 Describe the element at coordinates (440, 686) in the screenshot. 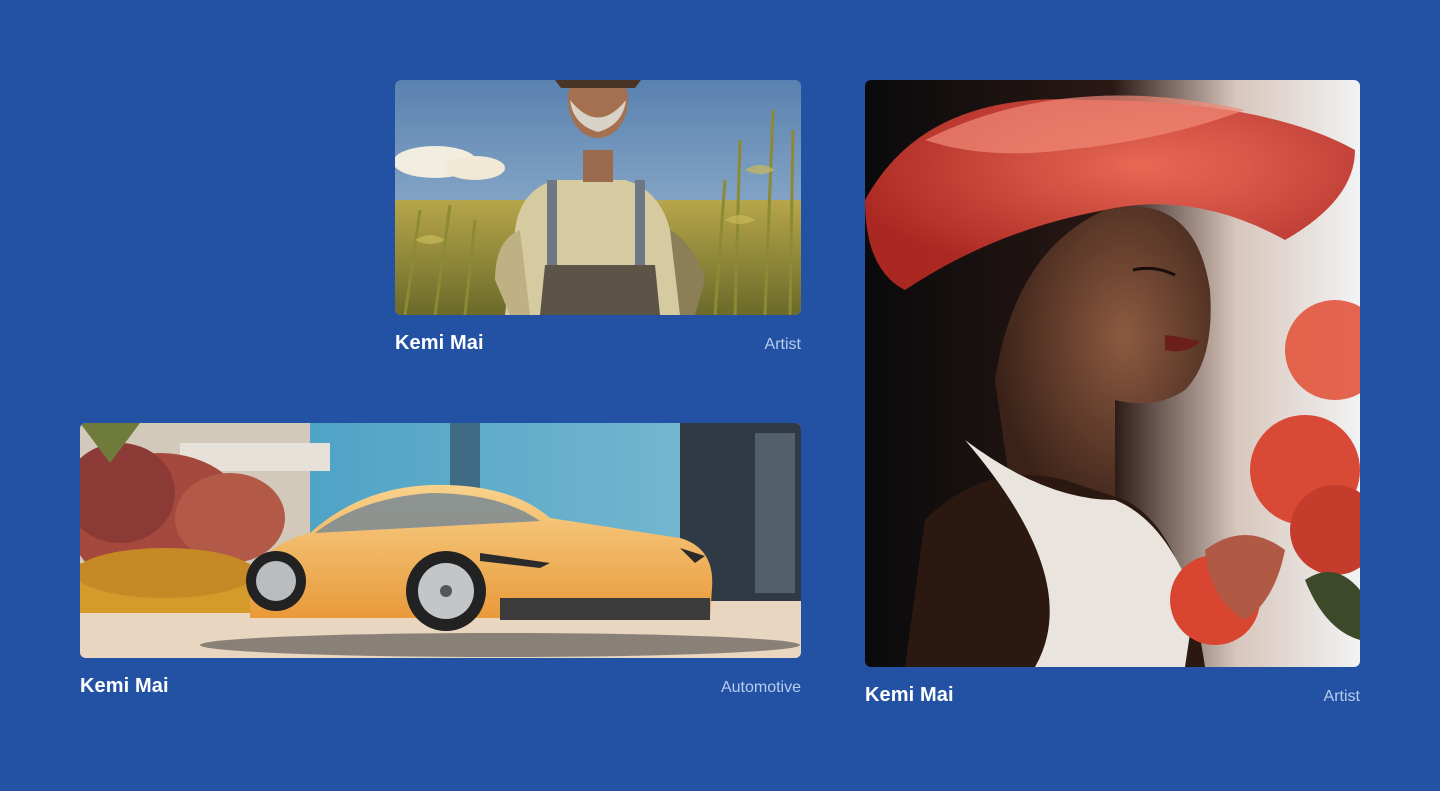

I see `card-meta: Kemi Mai Automotive` at that location.